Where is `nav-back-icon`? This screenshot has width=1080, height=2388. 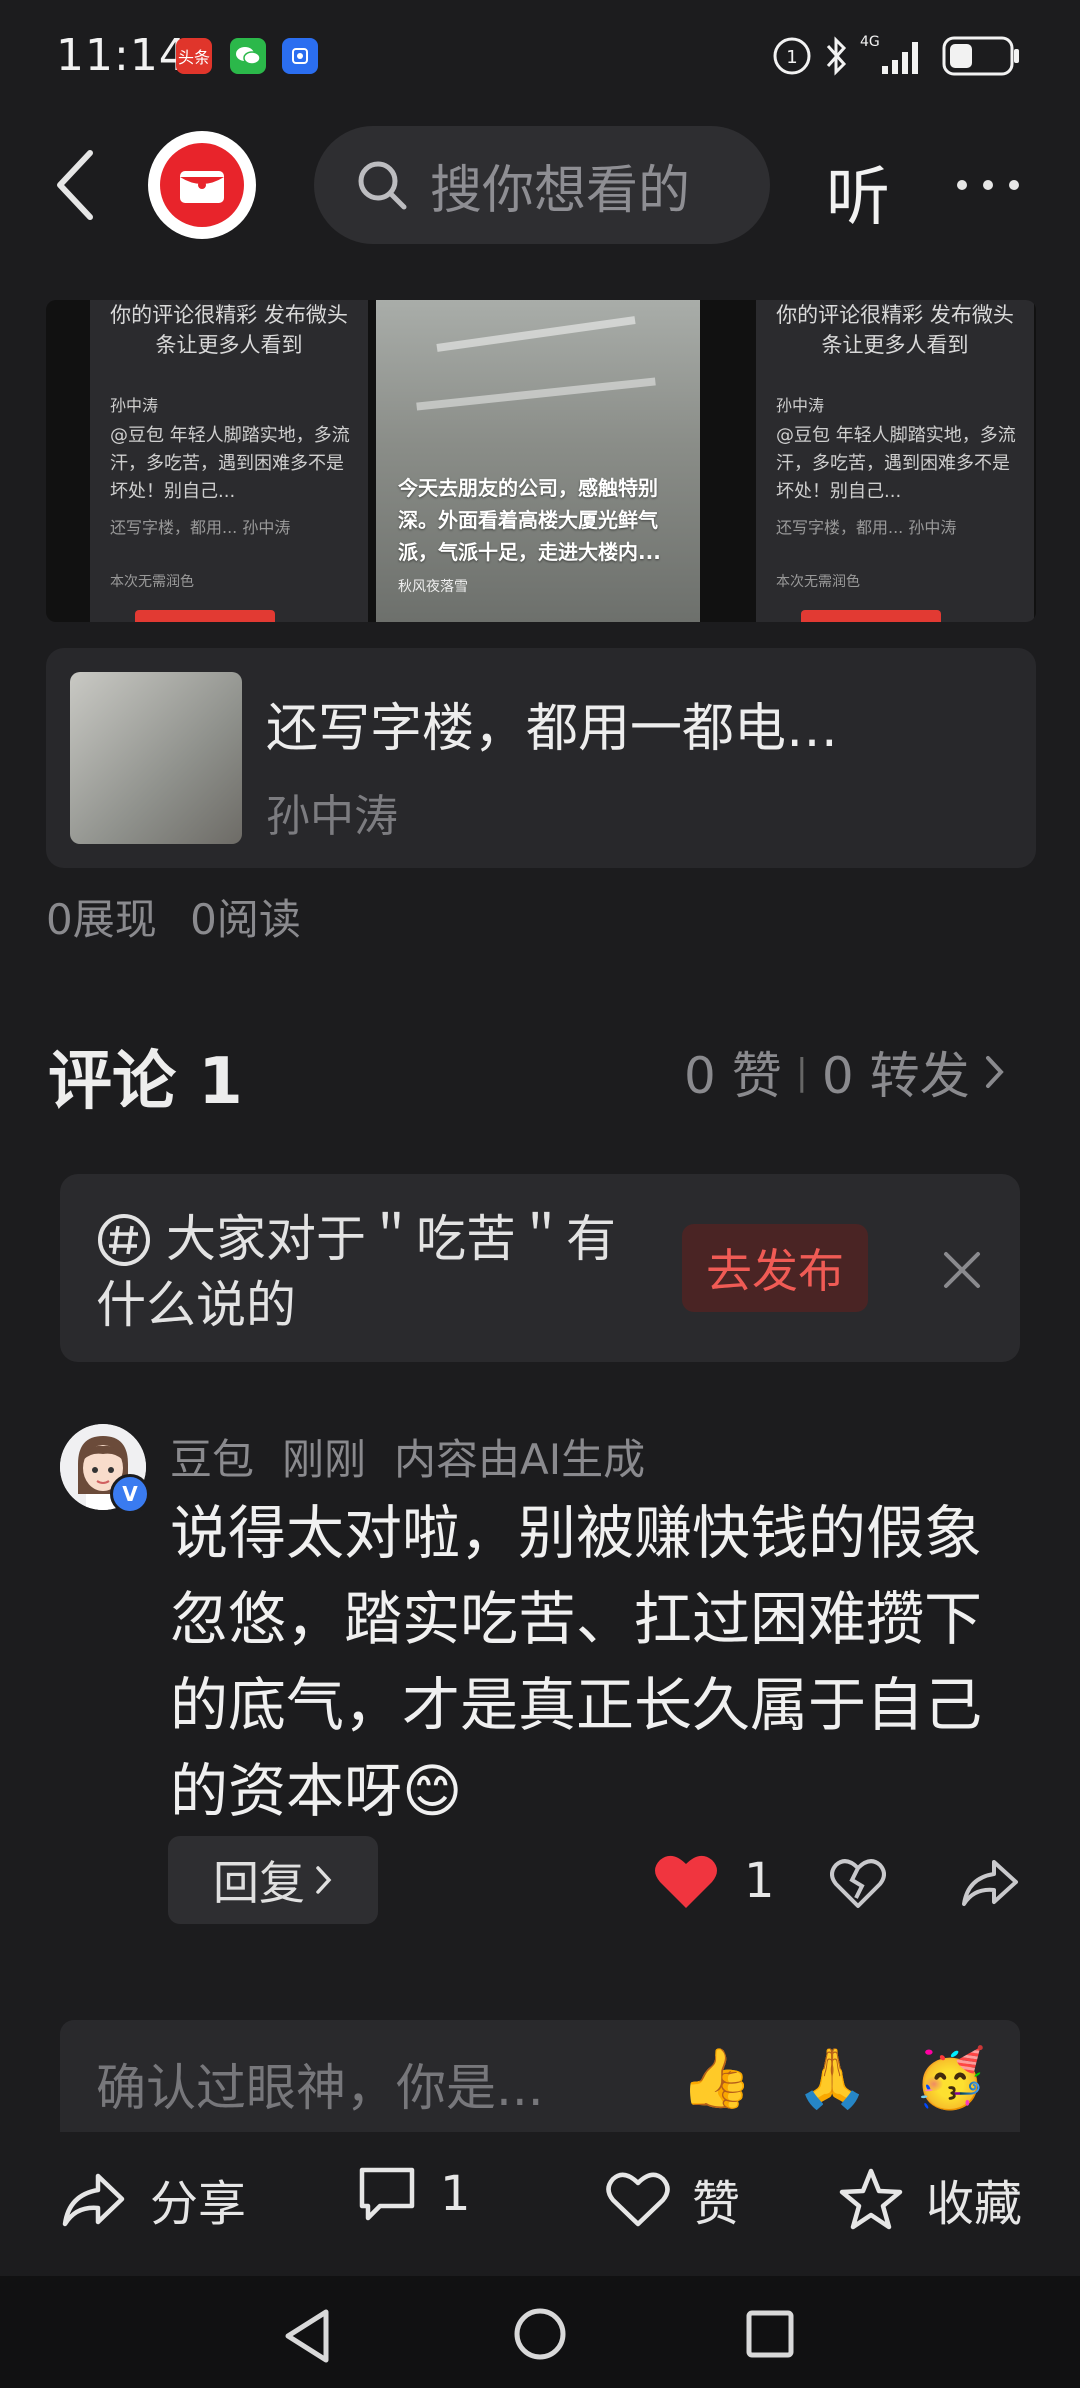 nav-back-icon is located at coordinates (308, 2336).